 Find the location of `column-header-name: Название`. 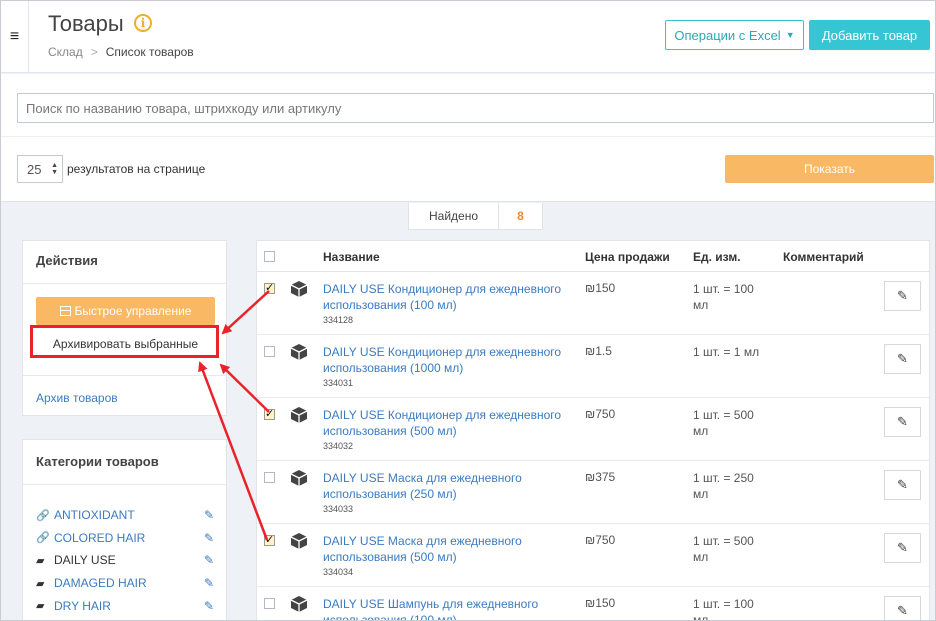

column-header-name: Название is located at coordinates (351, 257).